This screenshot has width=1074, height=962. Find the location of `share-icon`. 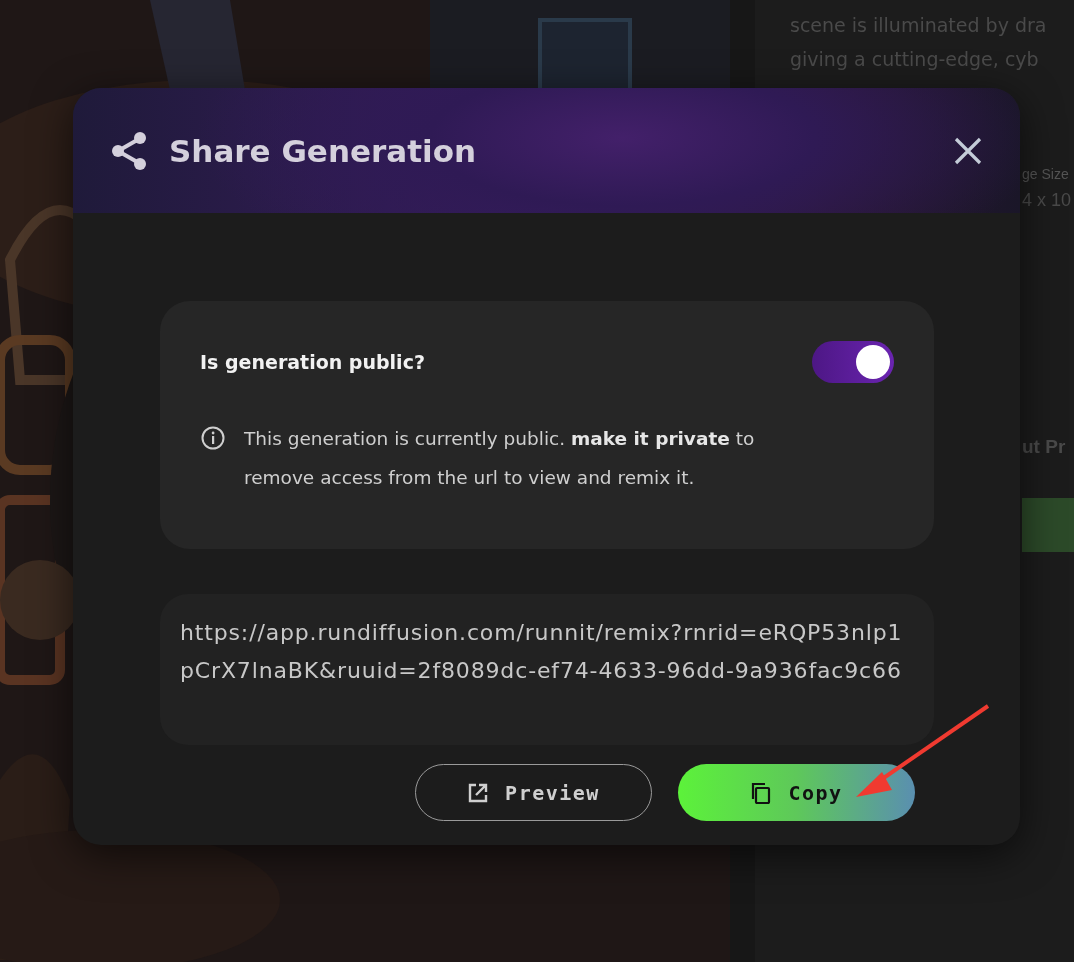

share-icon is located at coordinates (129, 150).